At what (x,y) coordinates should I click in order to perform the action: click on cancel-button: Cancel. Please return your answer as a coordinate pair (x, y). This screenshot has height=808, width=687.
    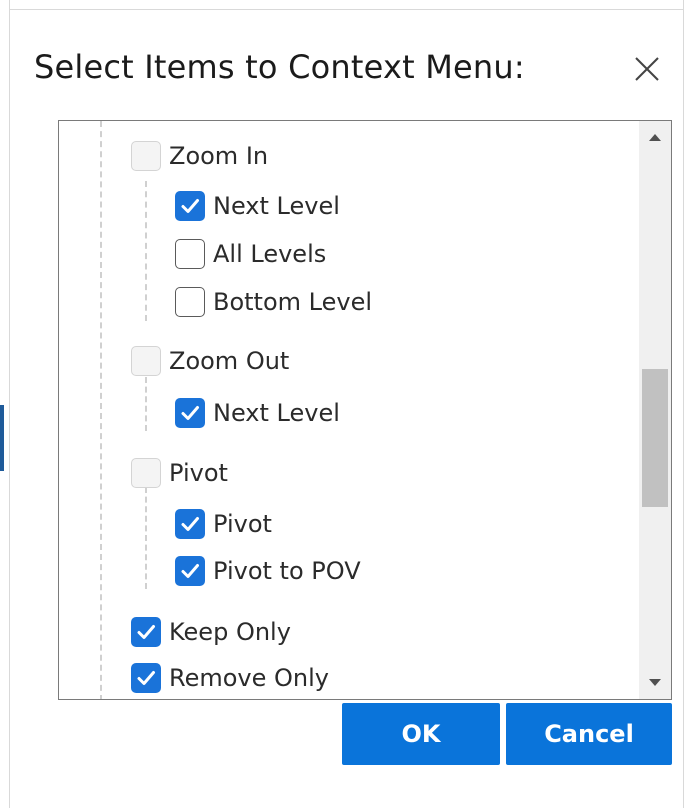
    Looking at the image, I should click on (589, 734).